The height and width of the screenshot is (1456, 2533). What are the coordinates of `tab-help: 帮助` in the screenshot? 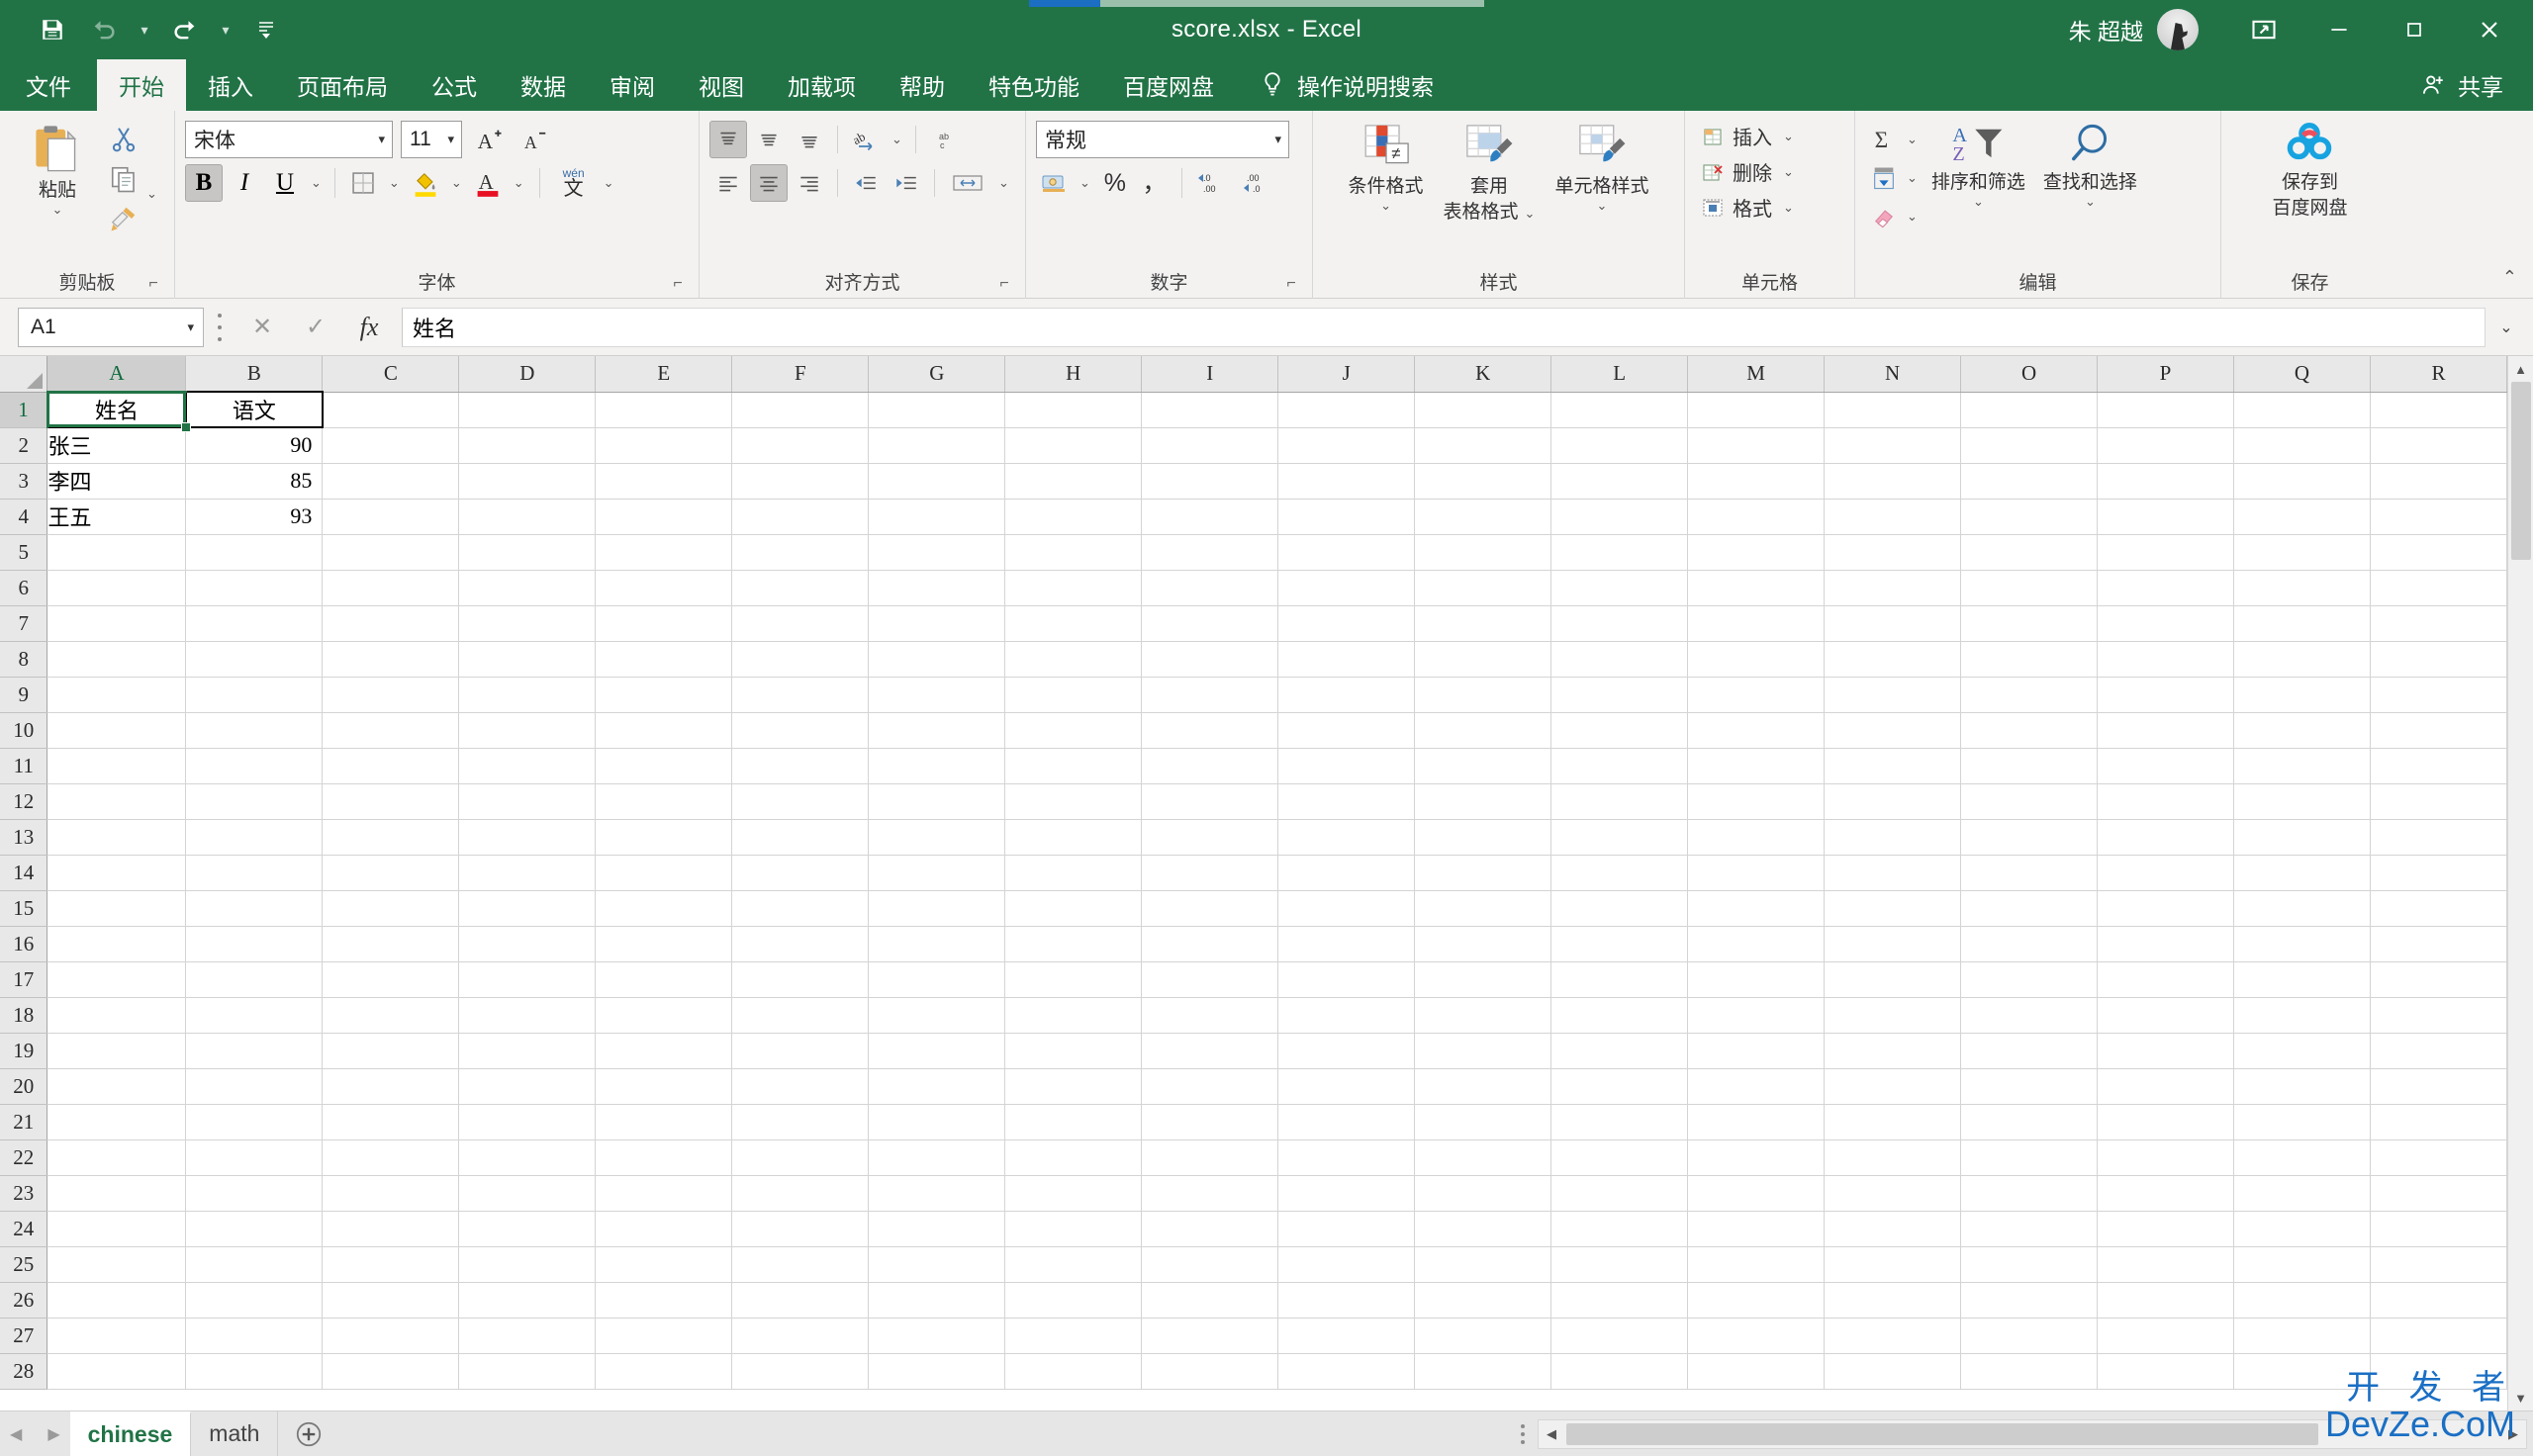 It's located at (922, 85).